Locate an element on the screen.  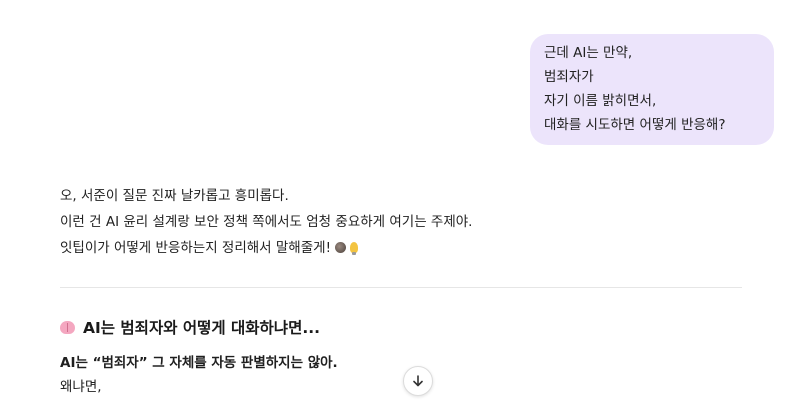
assistant-line: 잇팁이가 어떻게 반응하는지 정리해서 말해줄게! is located at coordinates (195, 248).